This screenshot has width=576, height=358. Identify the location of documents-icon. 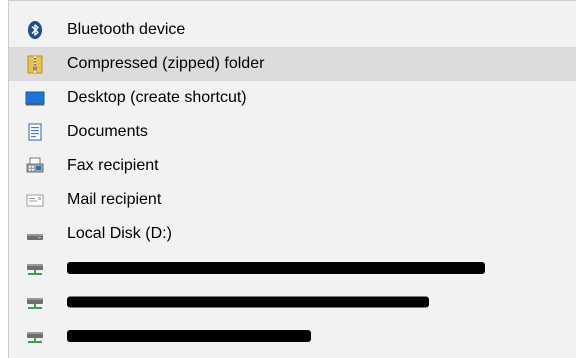
(35, 132).